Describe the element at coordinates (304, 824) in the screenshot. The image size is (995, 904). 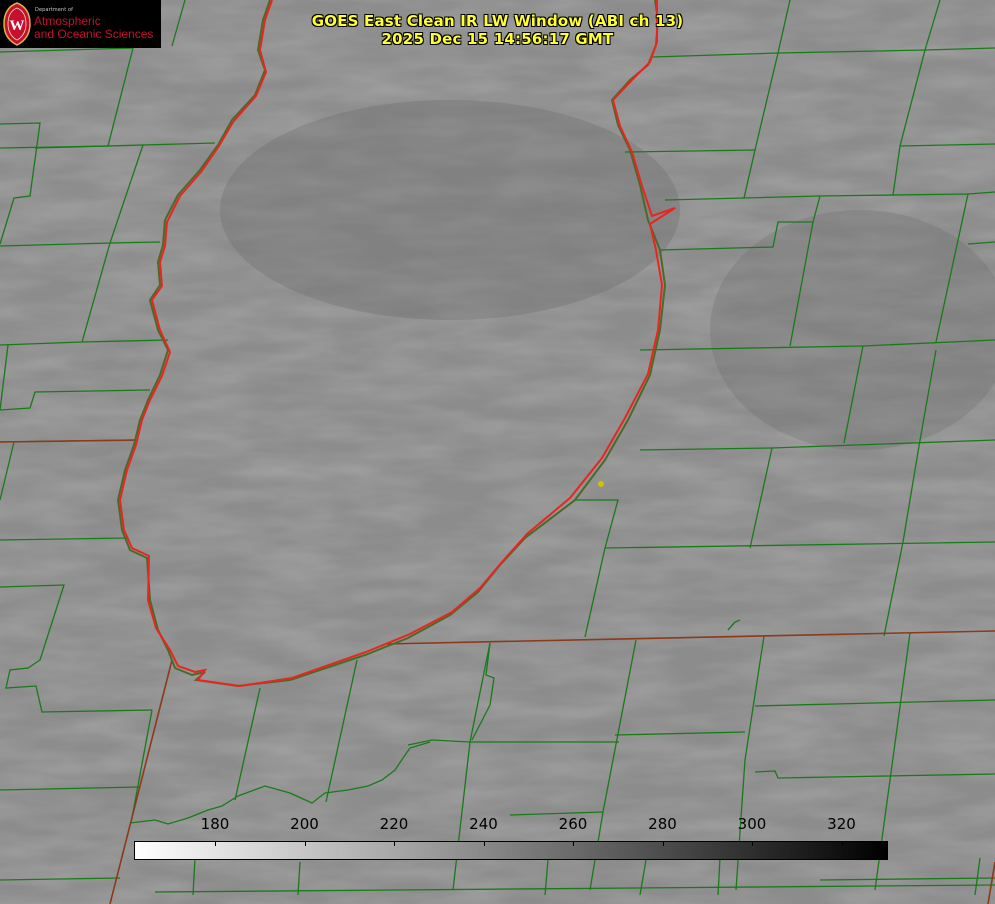
I see `colorbar-tick-label: 200` at that location.